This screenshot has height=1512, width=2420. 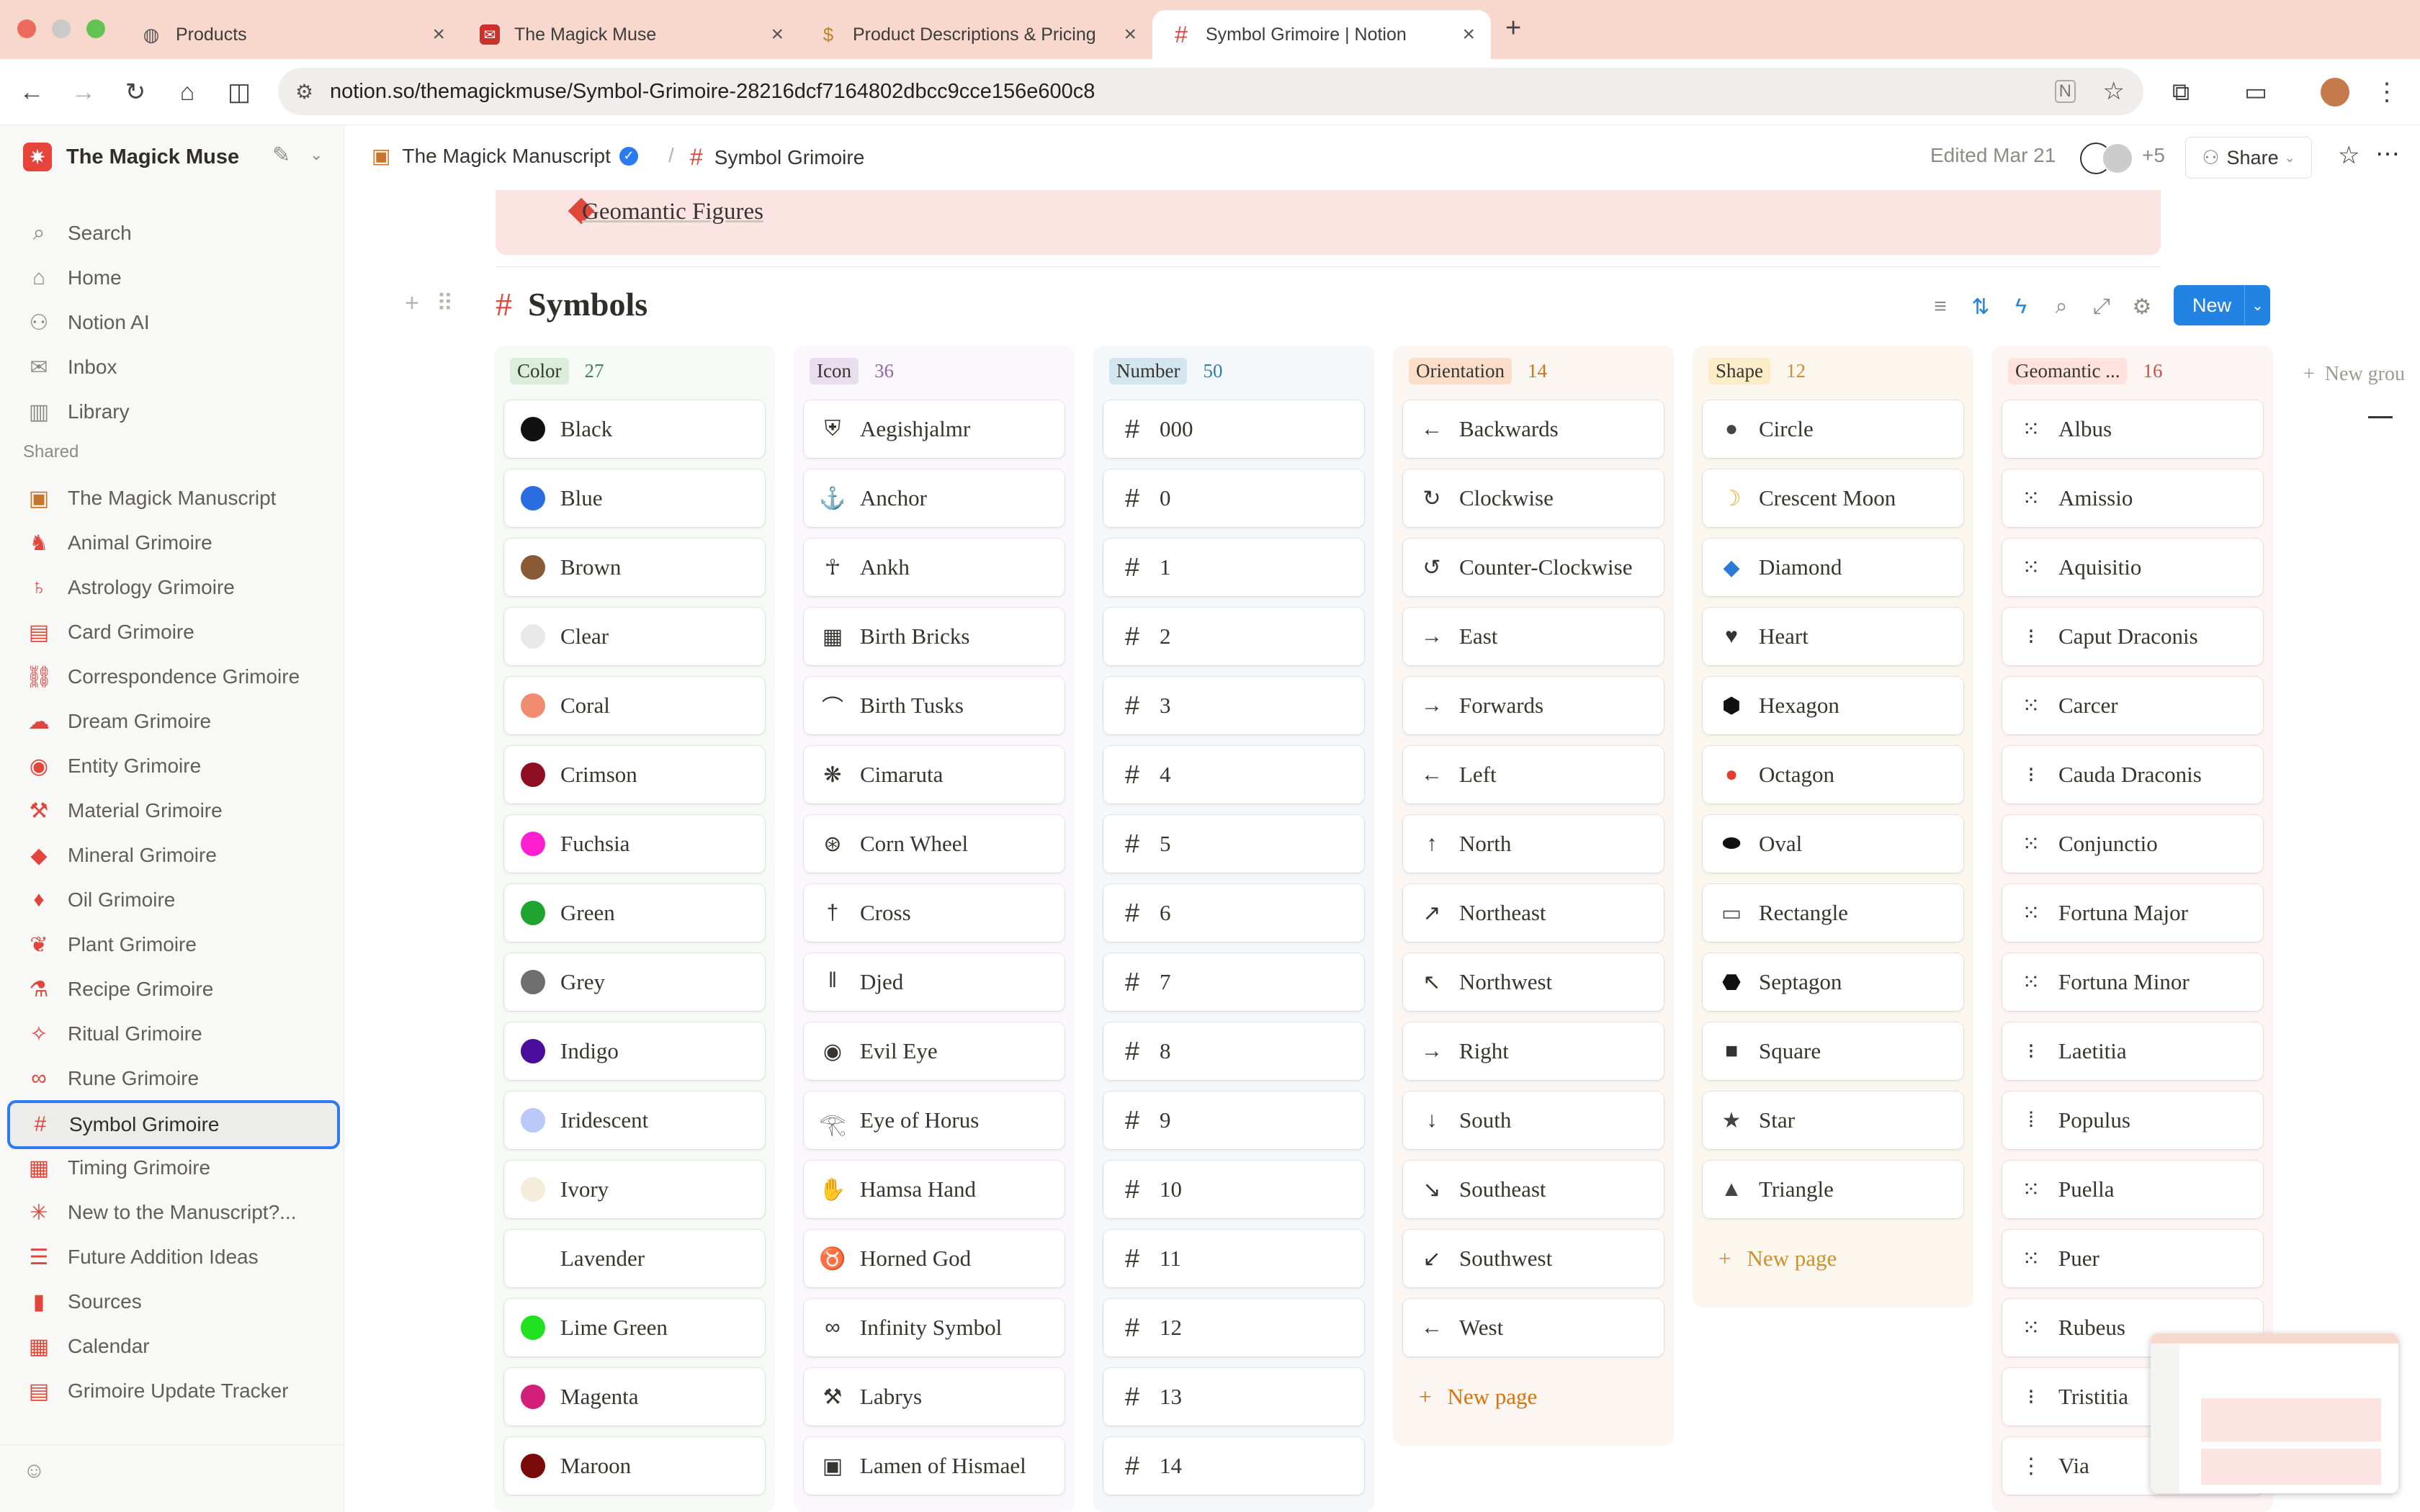 I want to click on board-card: ◉ Evil Eye, so click(x=934, y=1051).